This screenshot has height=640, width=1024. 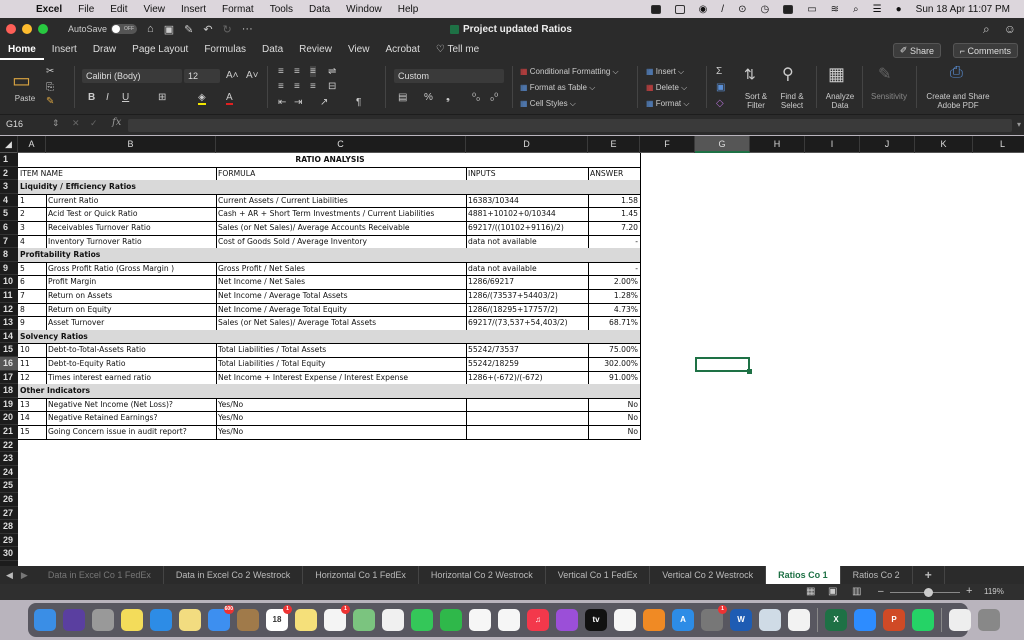 What do you see at coordinates (865, 620) in the screenshot?
I see `dock-zoom-icon` at bounding box center [865, 620].